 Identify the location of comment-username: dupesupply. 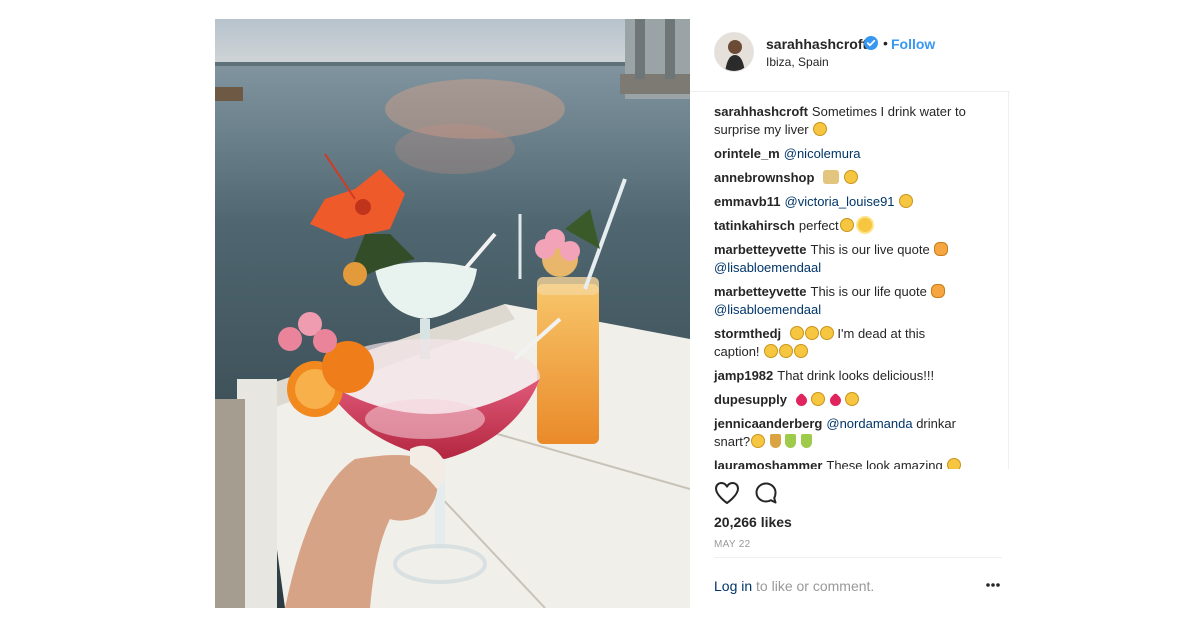
(750, 399).